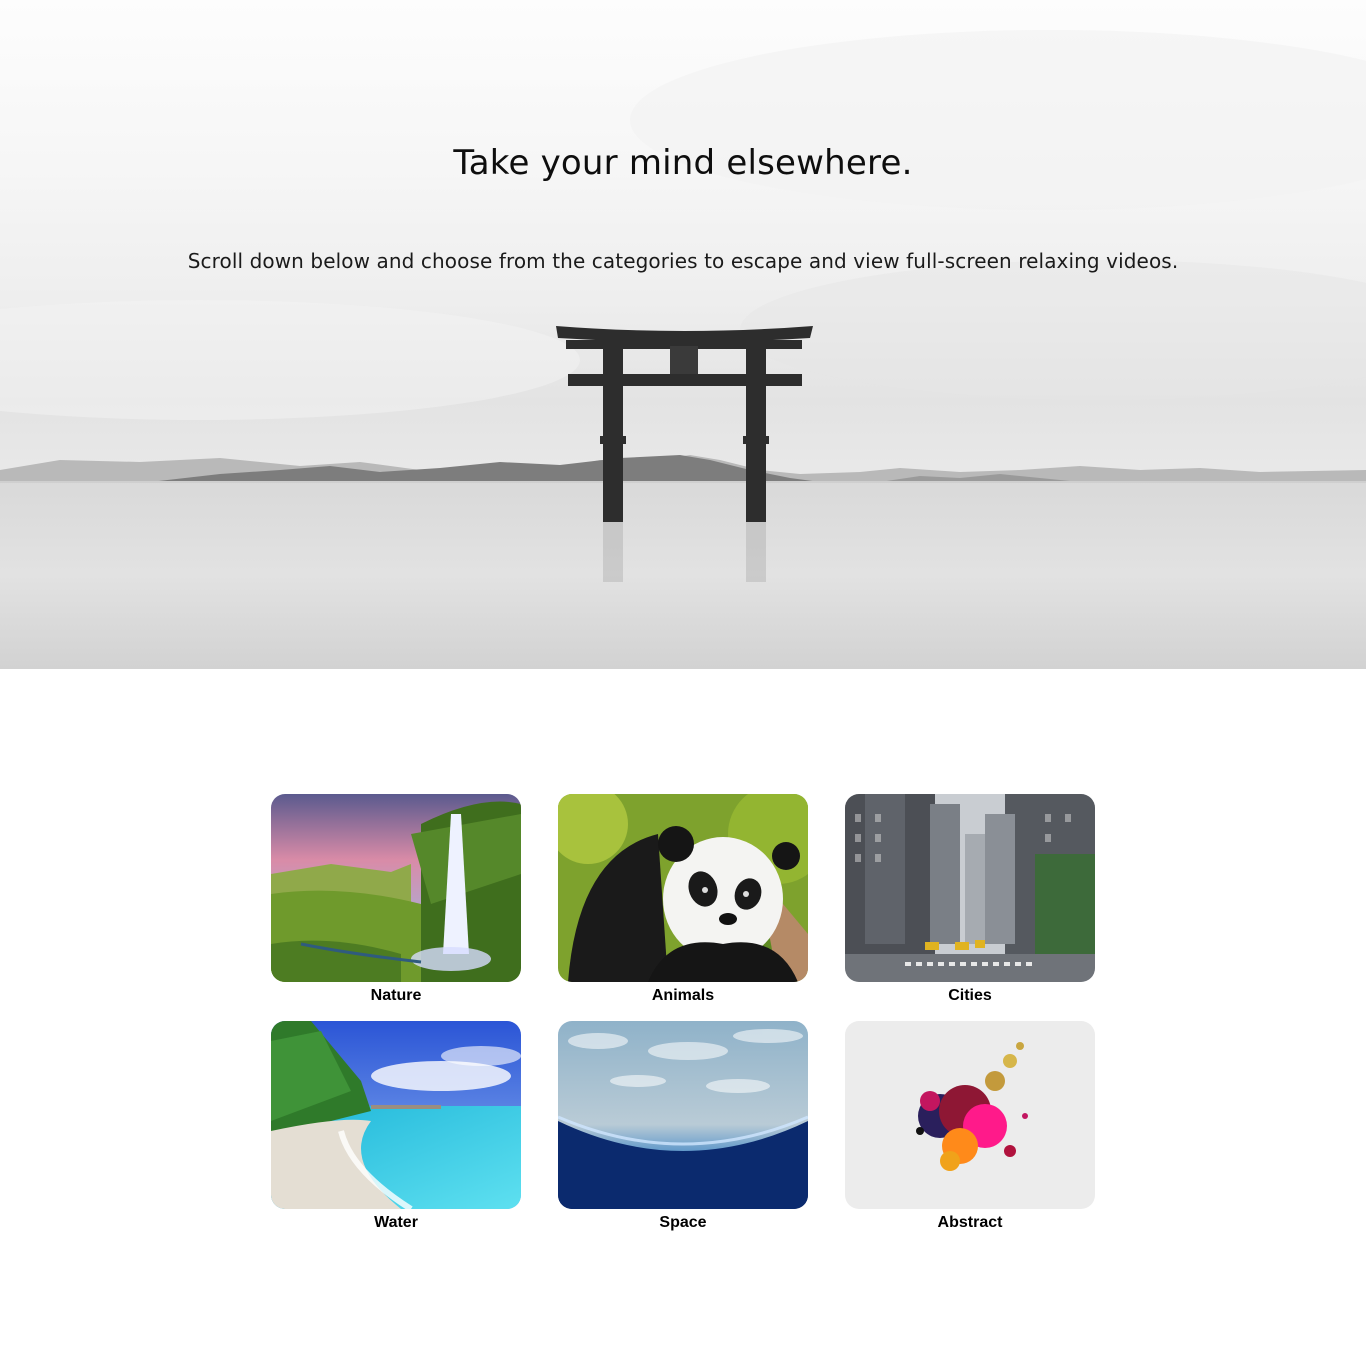  I want to click on space-label: Space, so click(683, 1222).